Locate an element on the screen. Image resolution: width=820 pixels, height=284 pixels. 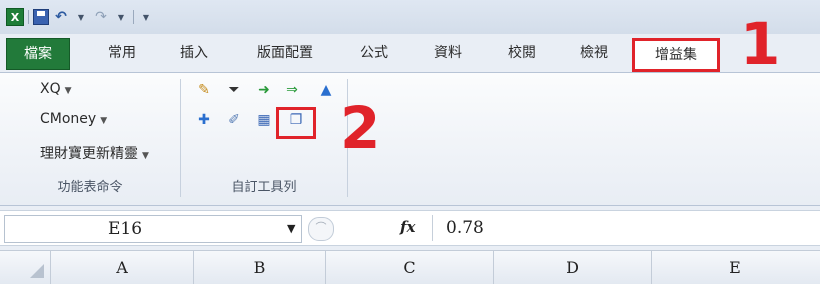
table-icon: ▦ is located at coordinates (264, 120).